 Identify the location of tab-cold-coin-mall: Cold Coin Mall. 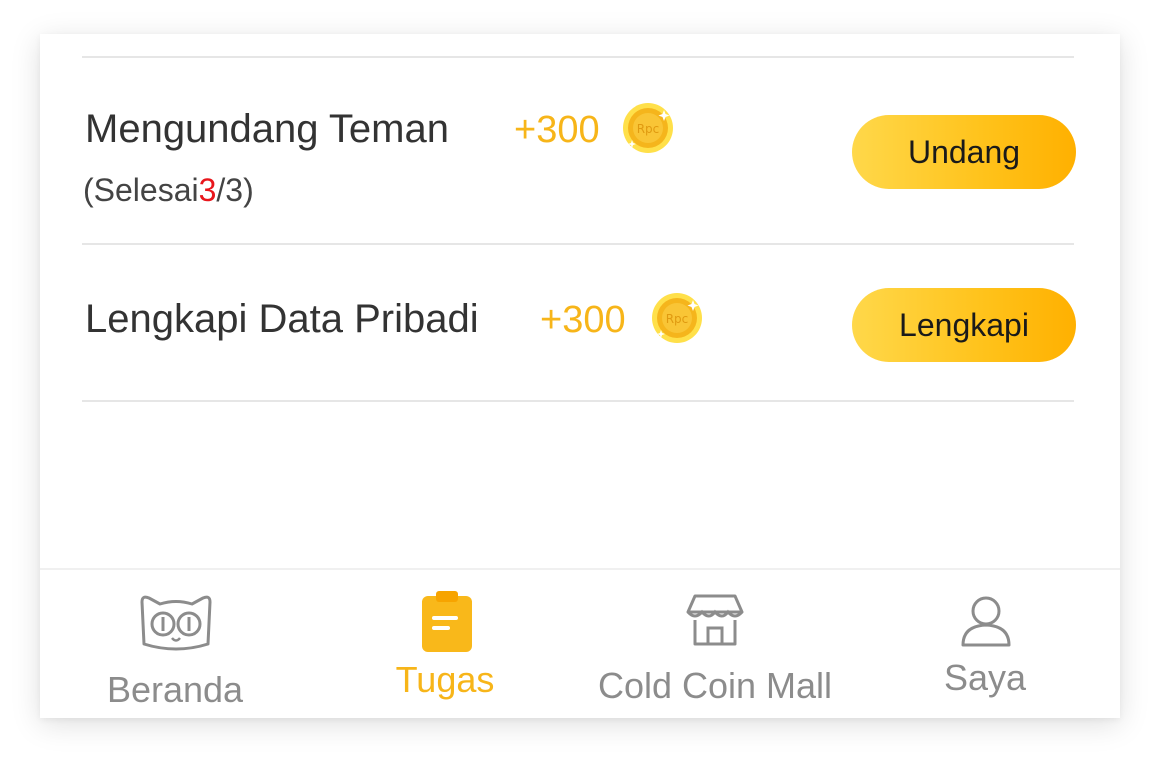
(715, 644).